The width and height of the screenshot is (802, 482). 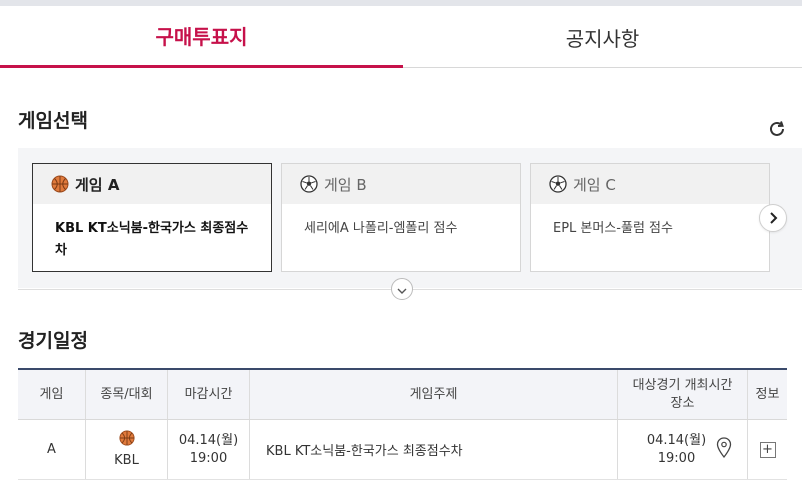 What do you see at coordinates (676, 440) in the screenshot?
I see `row-match-date: 04.14(월)` at bounding box center [676, 440].